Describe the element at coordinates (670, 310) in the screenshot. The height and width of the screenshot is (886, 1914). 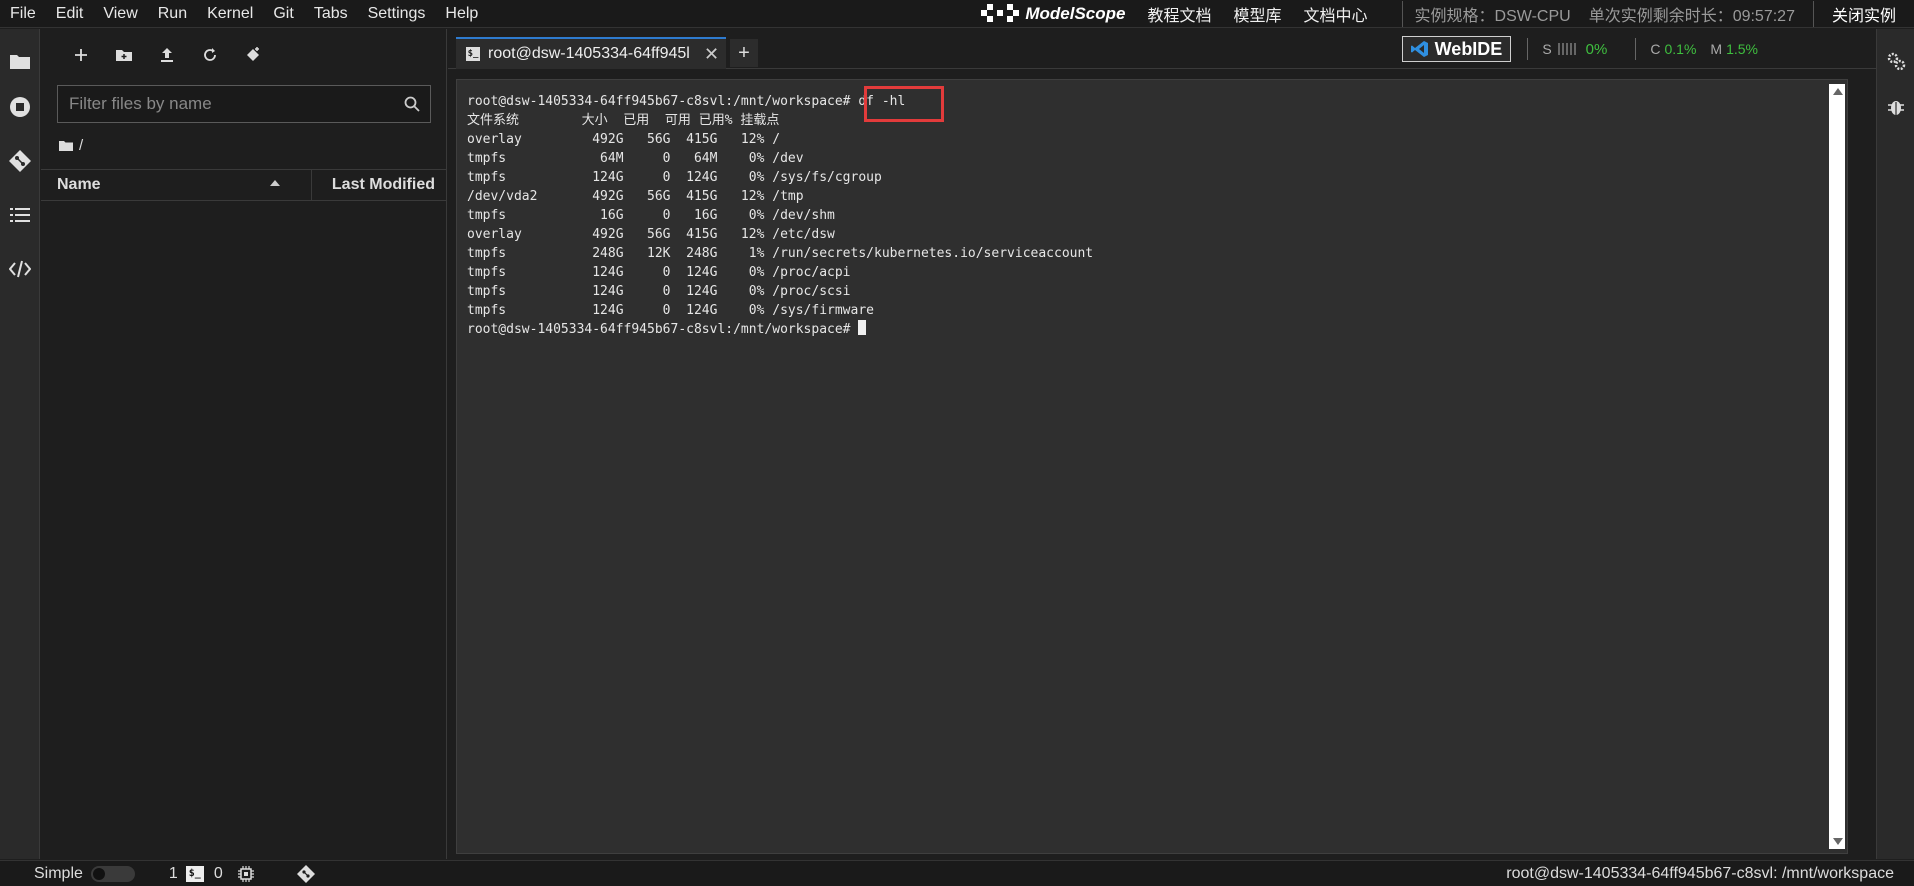
I see `terminal-line: tmpfs 124G 0 124G 0% /sys/firmware` at that location.